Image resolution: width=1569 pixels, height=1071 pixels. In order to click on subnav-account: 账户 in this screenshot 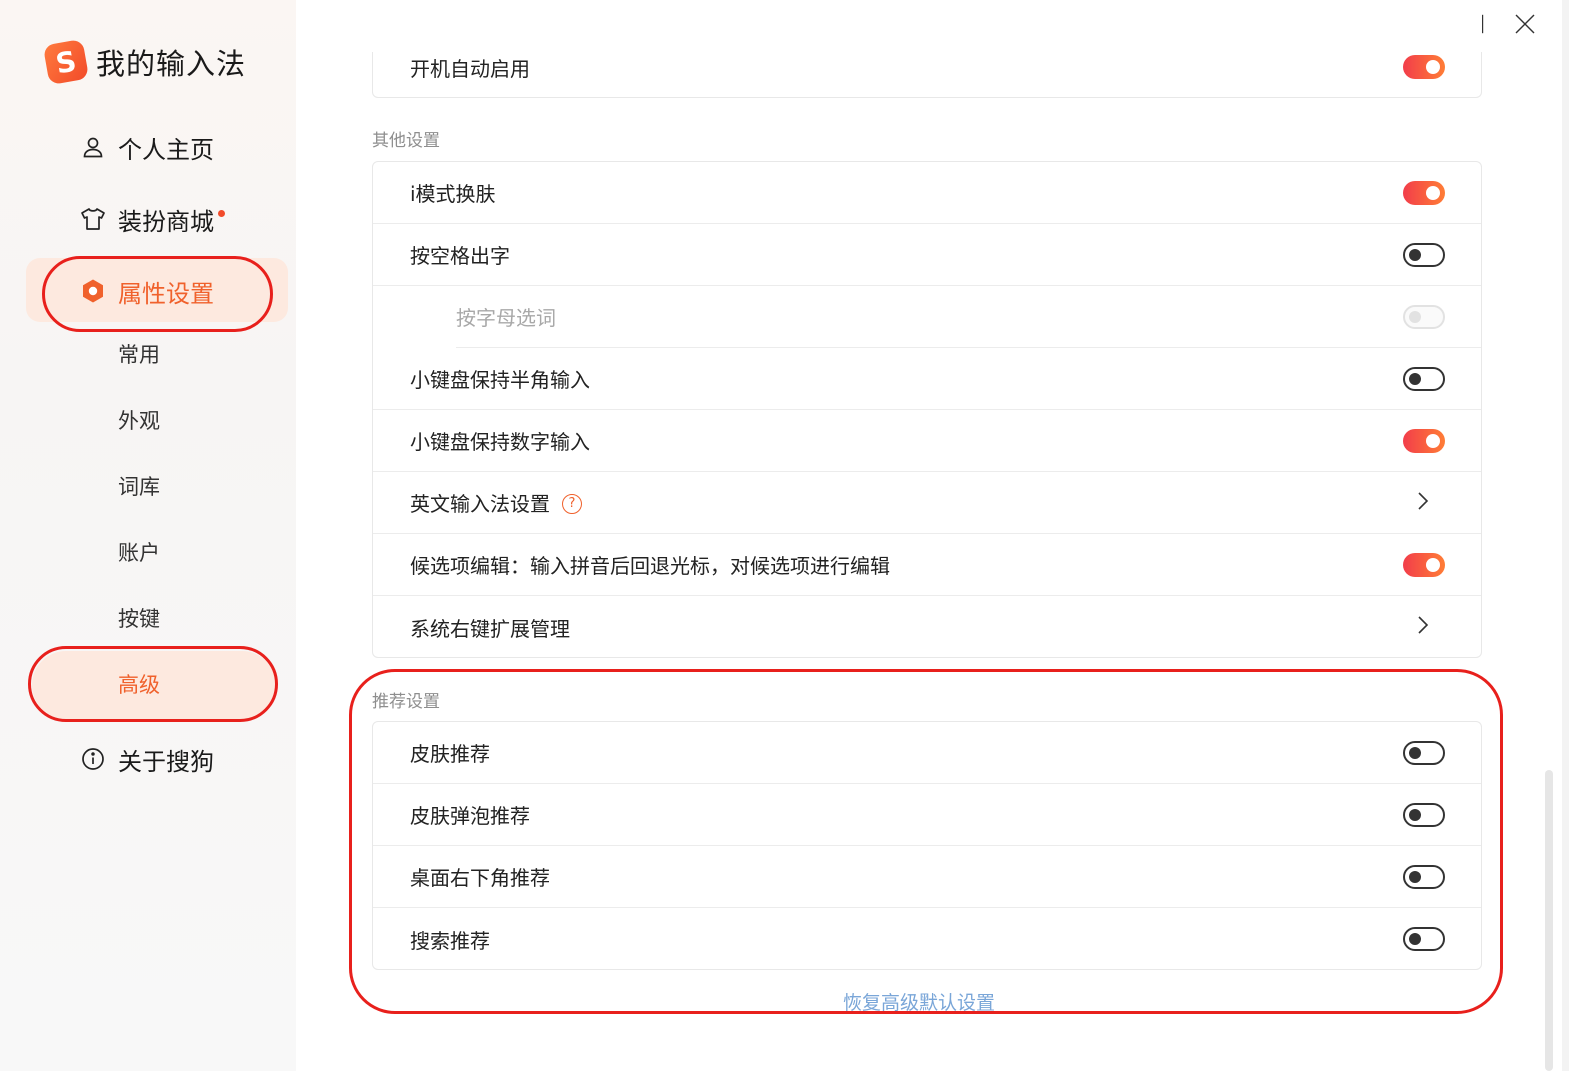, I will do `click(139, 553)`.